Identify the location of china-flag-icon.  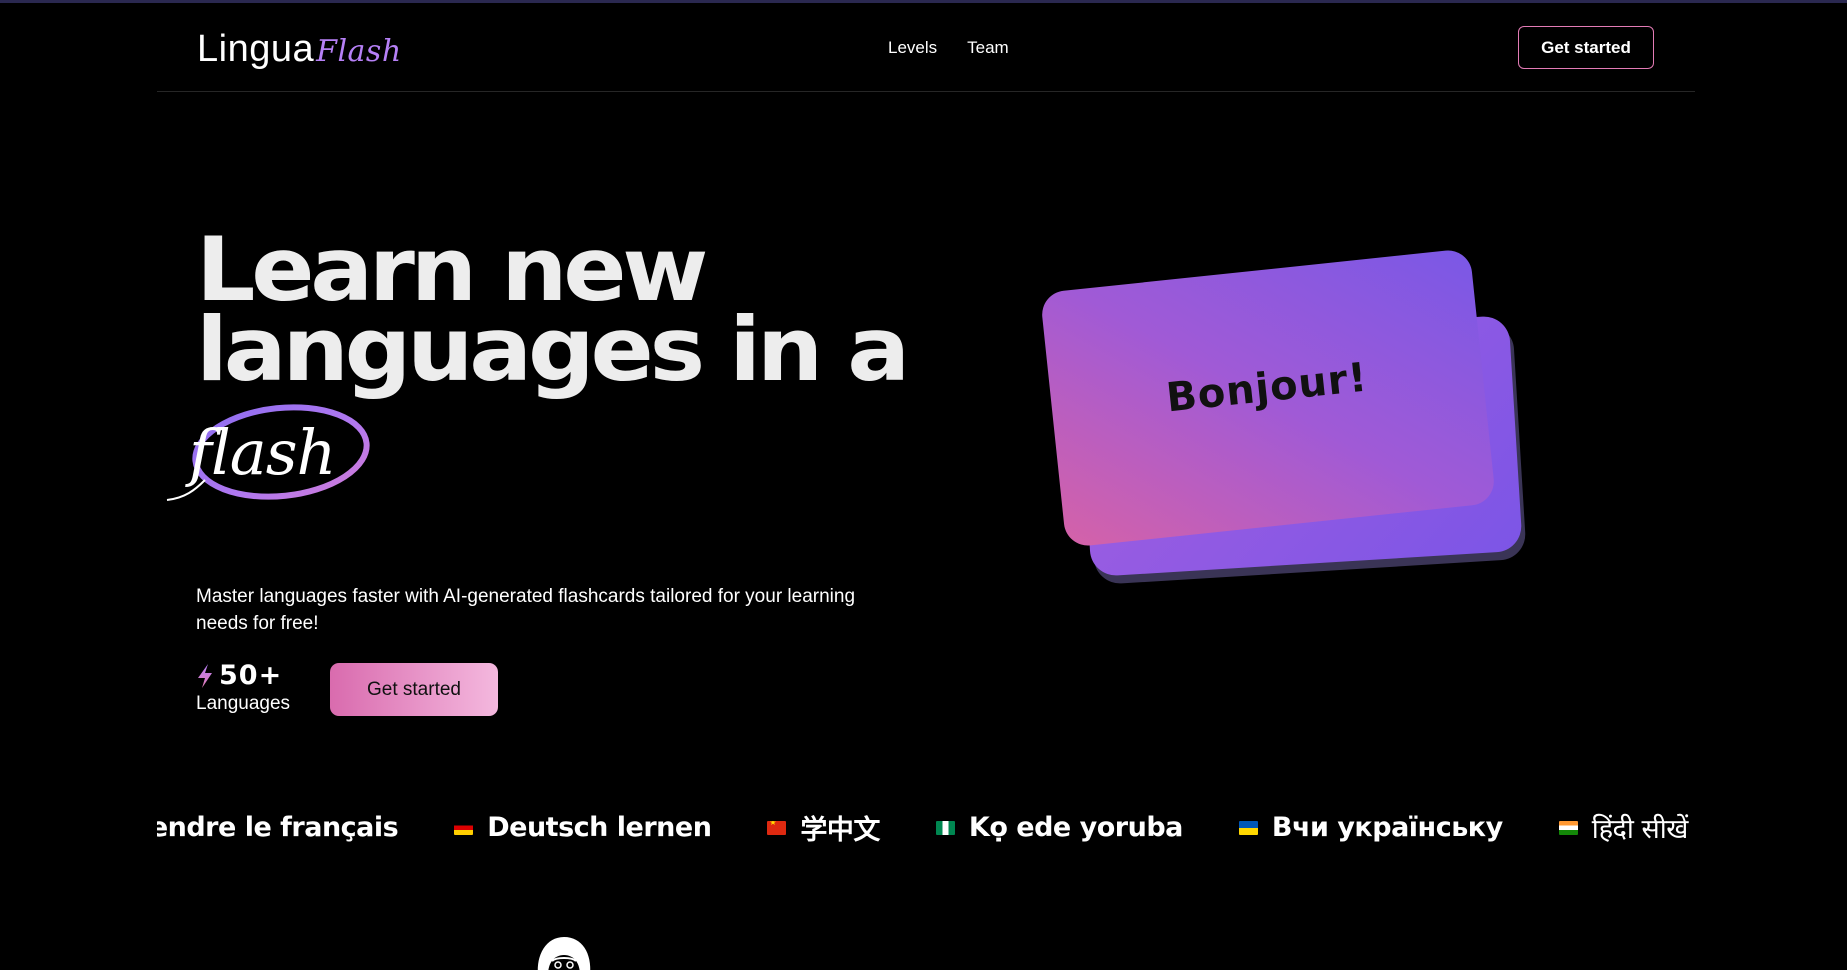
(777, 827).